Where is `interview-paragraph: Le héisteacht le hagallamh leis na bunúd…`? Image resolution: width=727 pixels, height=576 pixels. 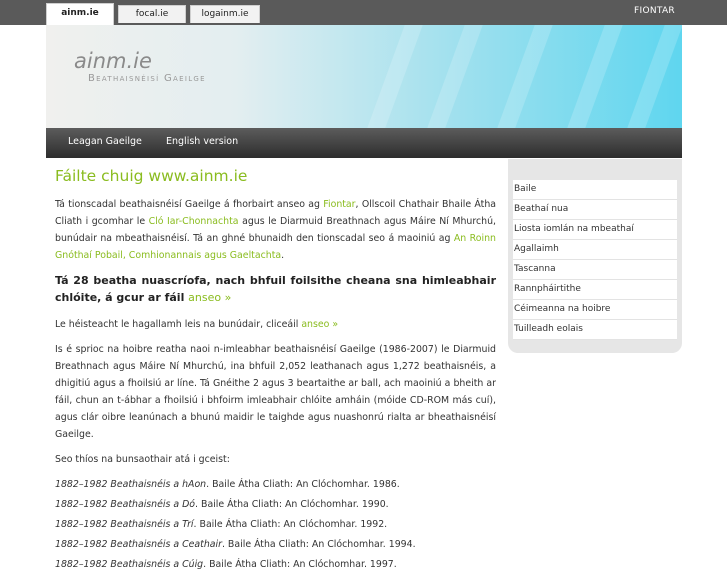 interview-paragraph: Le héisteacht le hagallamh leis na bunúd… is located at coordinates (275, 324).